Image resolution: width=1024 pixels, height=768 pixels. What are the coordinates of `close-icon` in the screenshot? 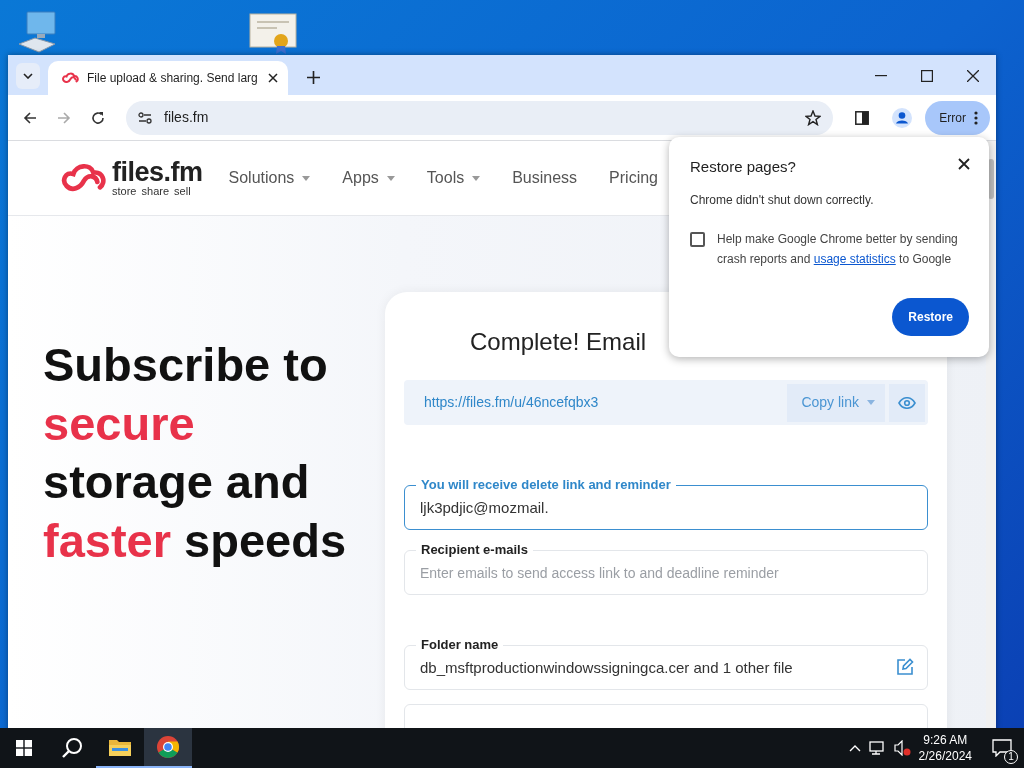 It's located at (964, 164).